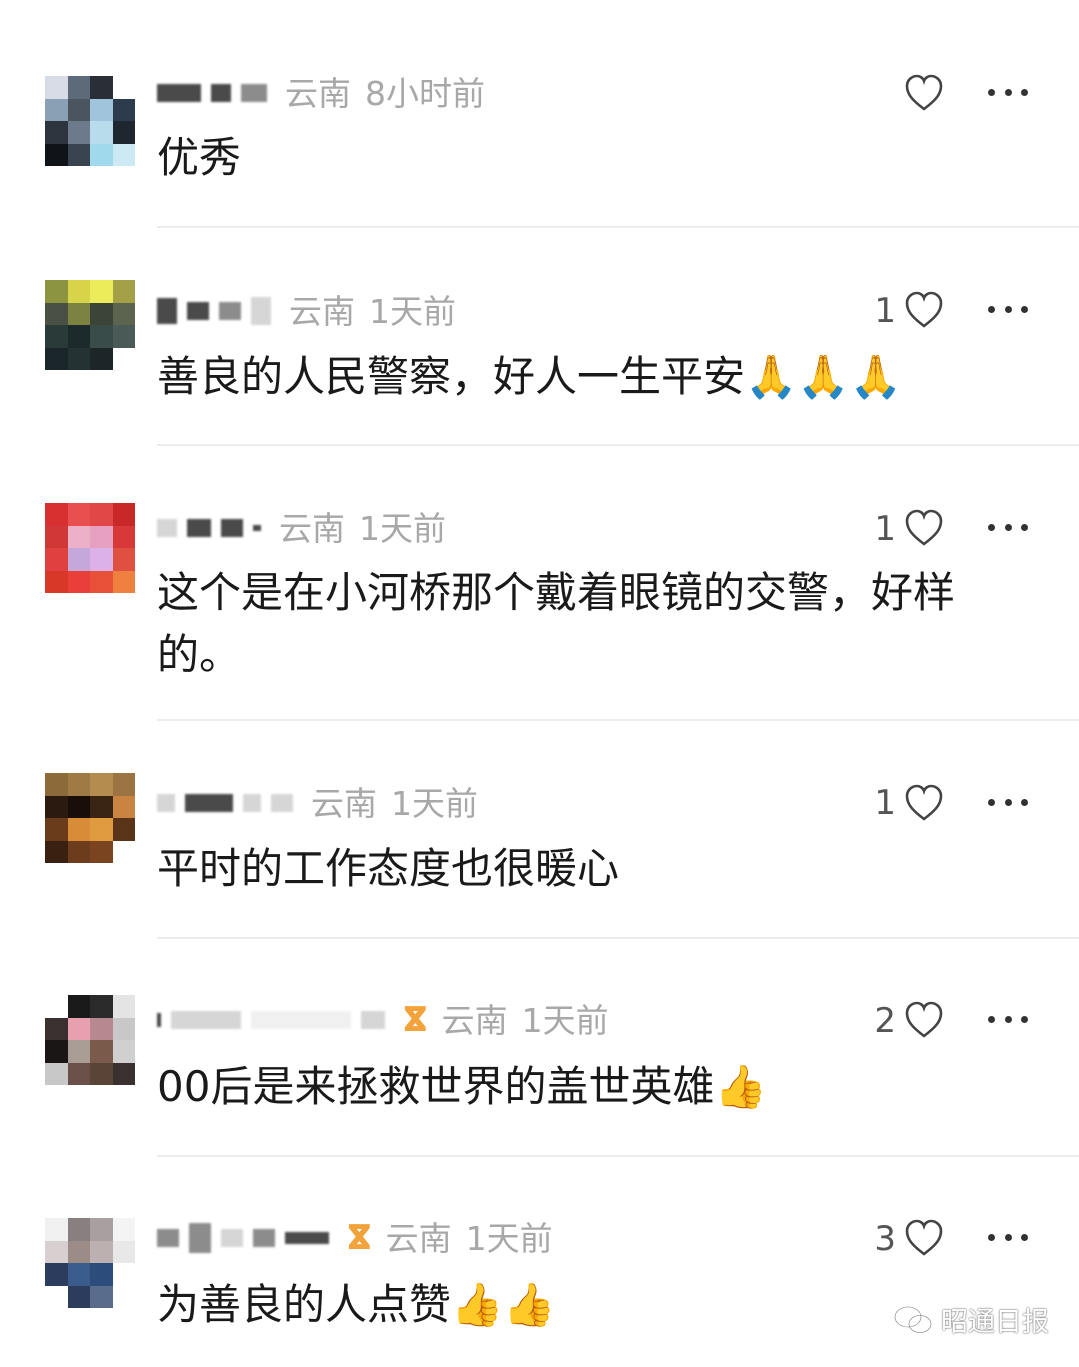  I want to click on comment-text: 平时的工作态度也很暖心, so click(388, 868).